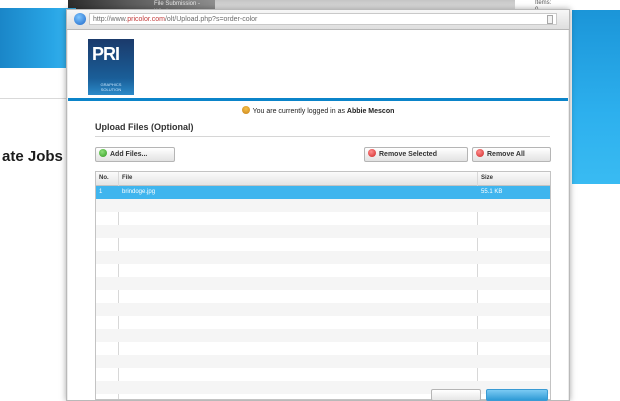  What do you see at coordinates (38, 118) in the screenshot?
I see `background-title-strip: ate Jobs` at bounding box center [38, 118].